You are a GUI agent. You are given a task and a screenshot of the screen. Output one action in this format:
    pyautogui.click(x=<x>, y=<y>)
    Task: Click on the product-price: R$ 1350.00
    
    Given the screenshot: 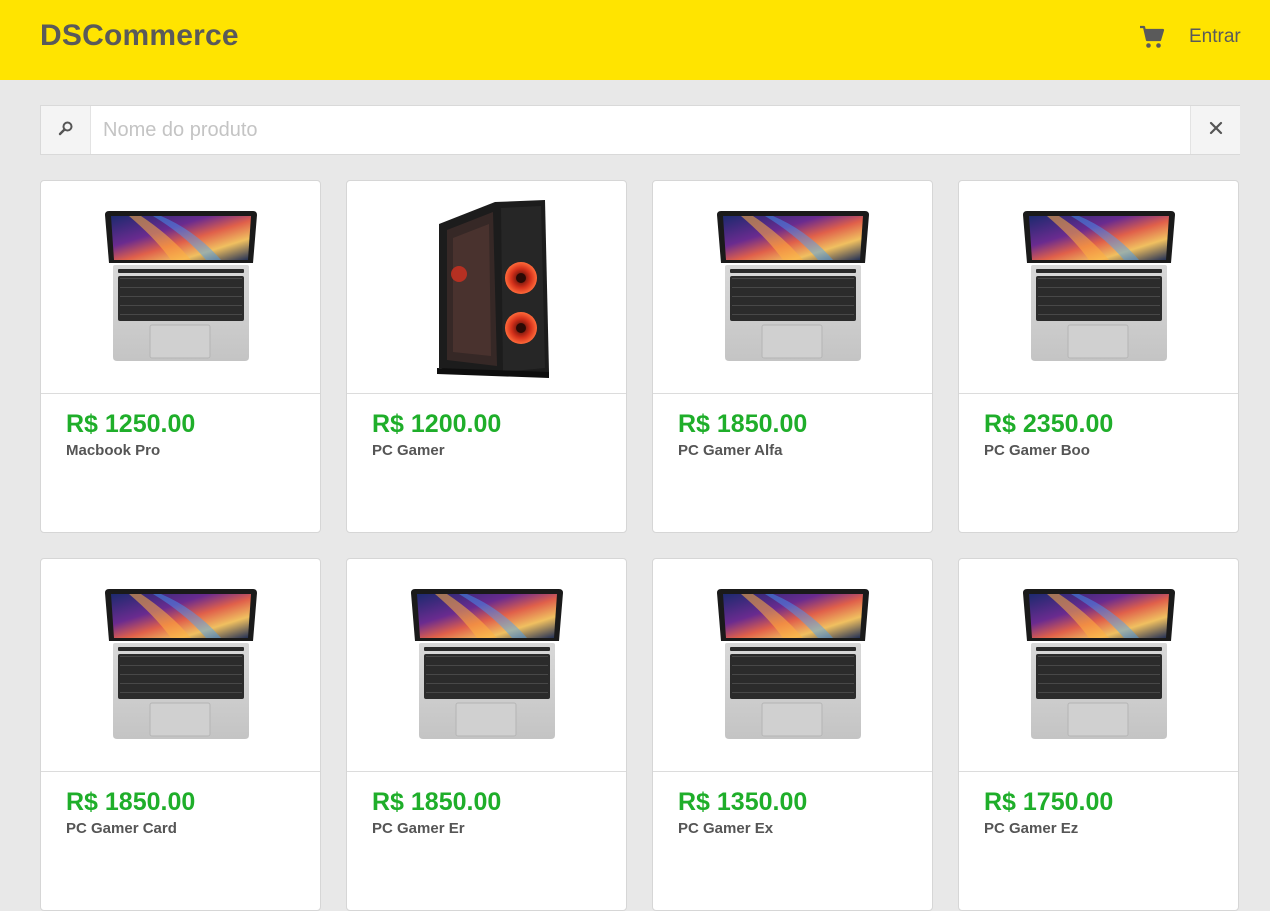 What is the action you would take?
    pyautogui.click(x=743, y=802)
    